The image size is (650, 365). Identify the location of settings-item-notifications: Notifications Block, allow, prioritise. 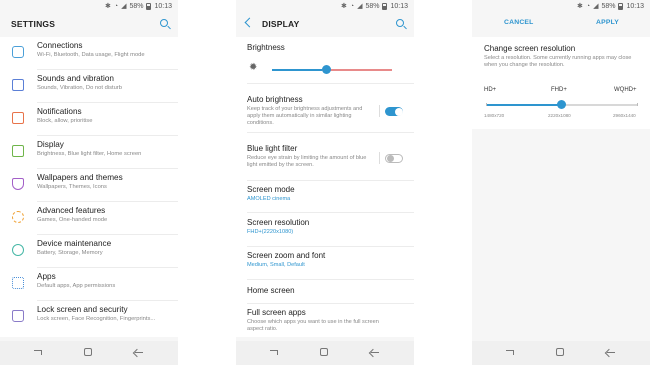
(89, 119).